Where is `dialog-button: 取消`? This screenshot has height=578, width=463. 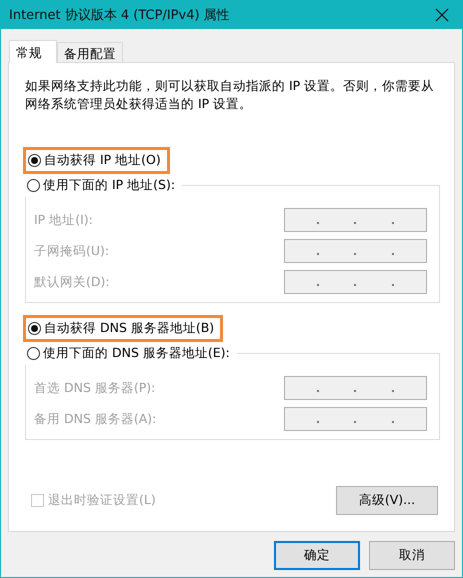 dialog-button: 取消 is located at coordinates (412, 555).